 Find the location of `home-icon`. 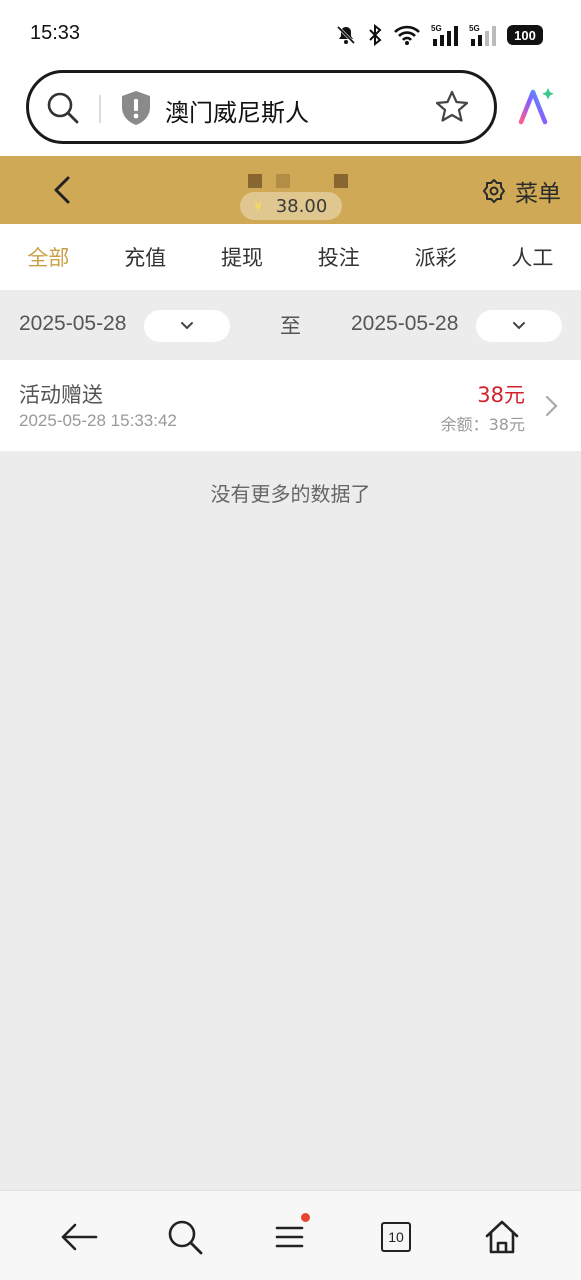

home-icon is located at coordinates (502, 1237).